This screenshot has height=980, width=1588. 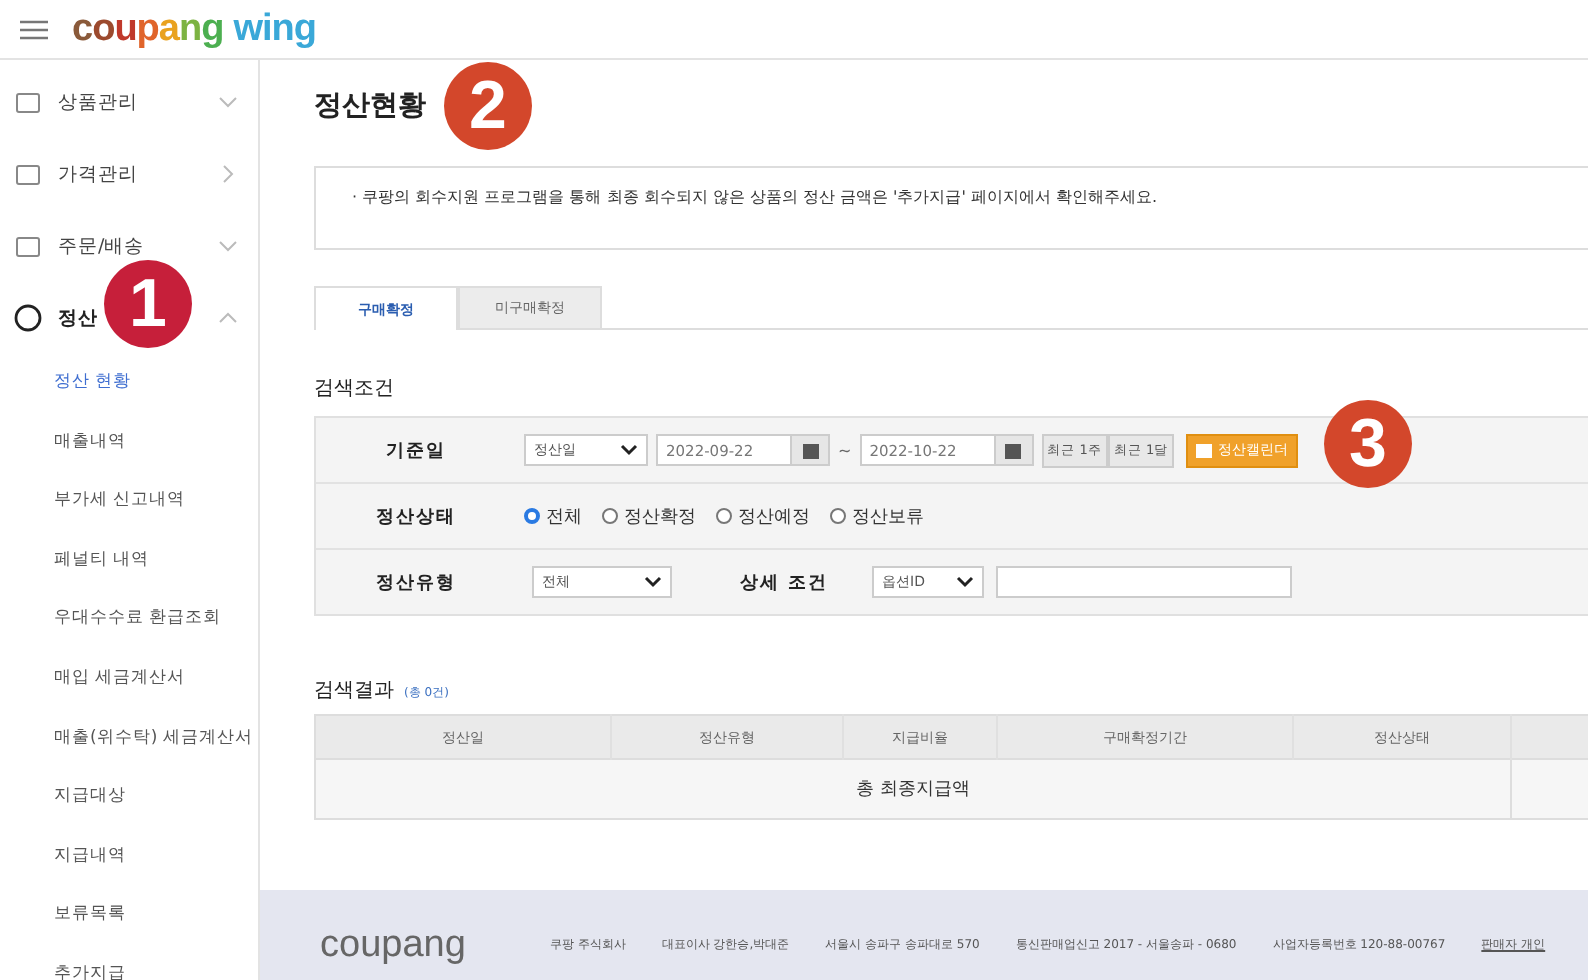 I want to click on radio-option: 전체, so click(x=553, y=516).